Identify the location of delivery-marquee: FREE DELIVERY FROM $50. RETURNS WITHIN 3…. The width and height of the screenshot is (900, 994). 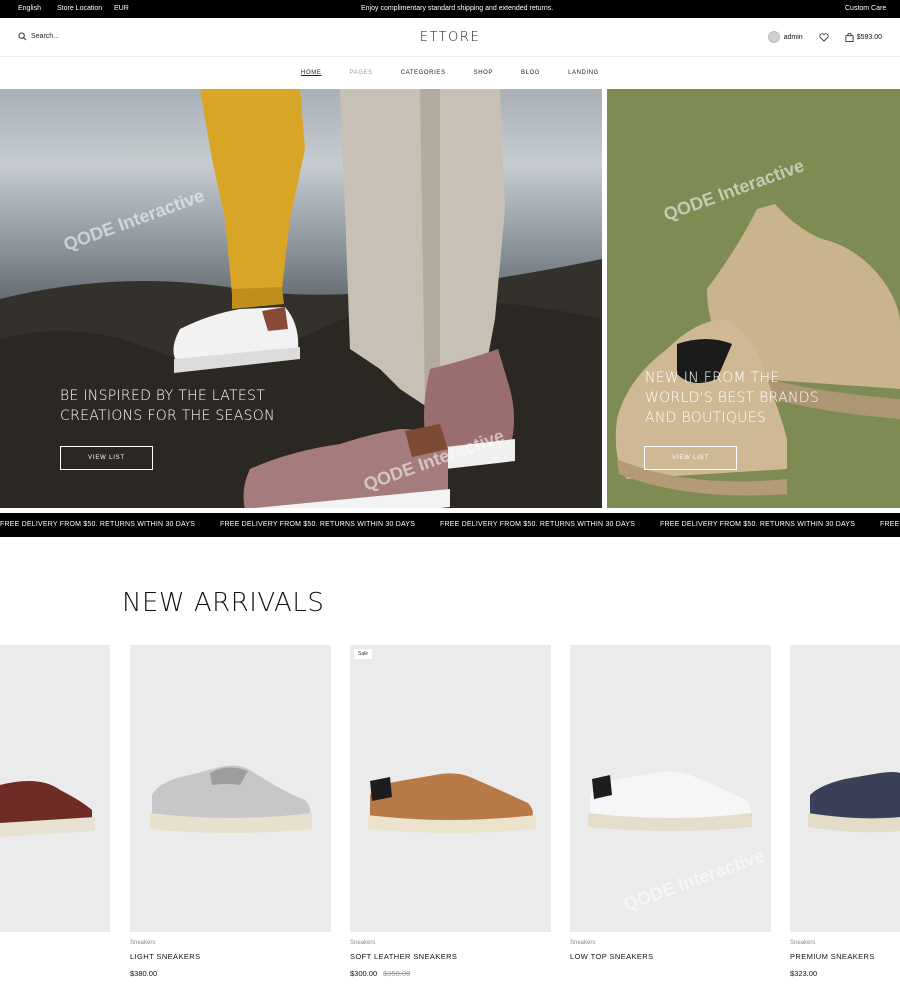
(450, 525).